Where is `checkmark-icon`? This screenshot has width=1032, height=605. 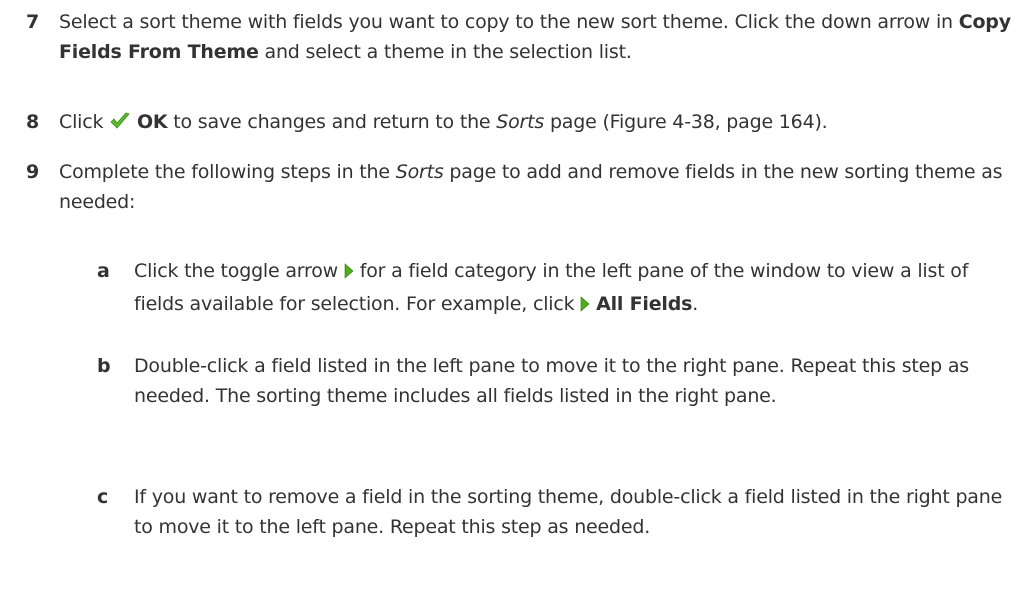
checkmark-icon is located at coordinates (120, 125).